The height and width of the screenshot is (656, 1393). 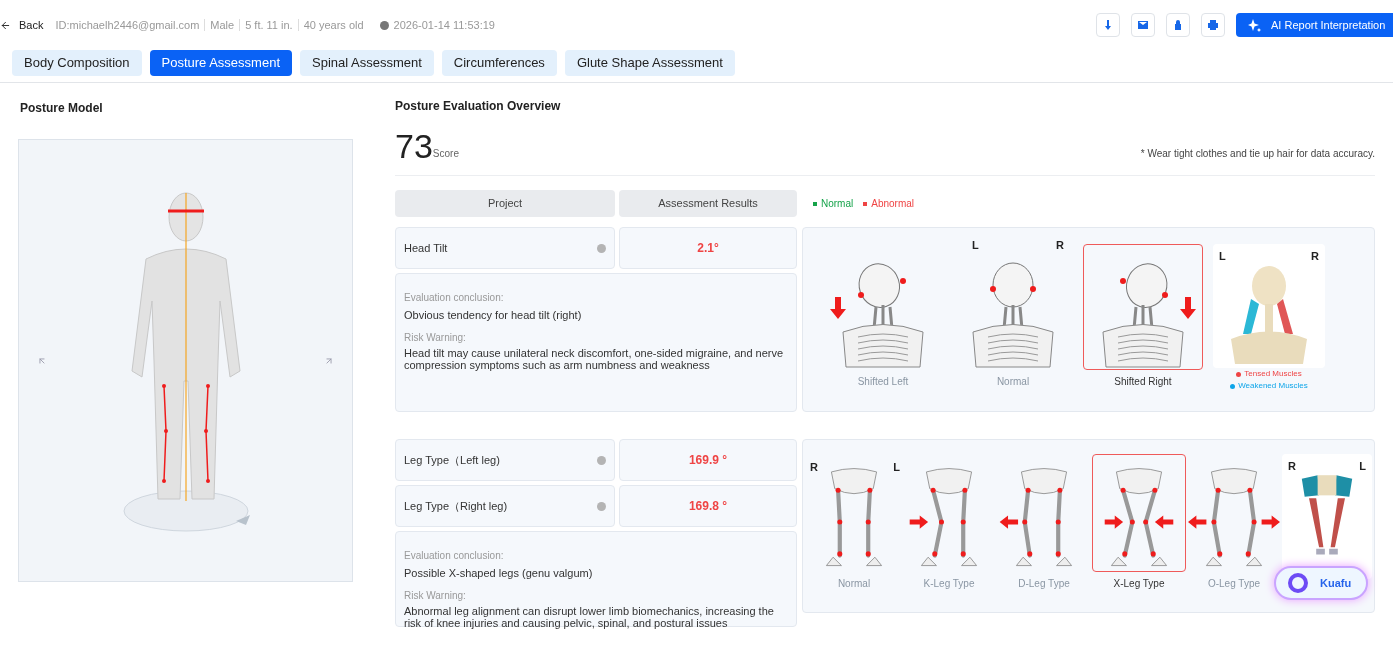 I want to click on lock-button, so click(x=1178, y=25).